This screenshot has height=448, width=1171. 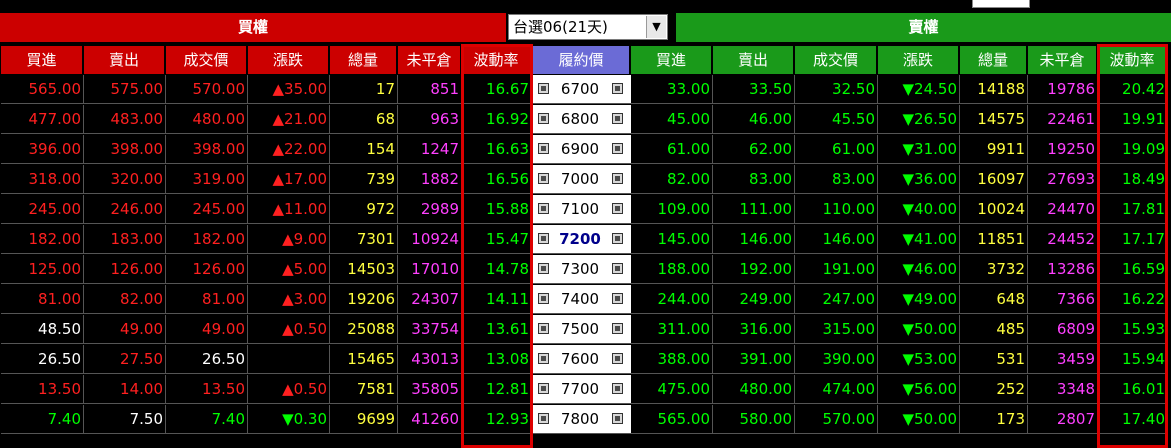 I want to click on strike-price: 7300, so click(x=580, y=269).